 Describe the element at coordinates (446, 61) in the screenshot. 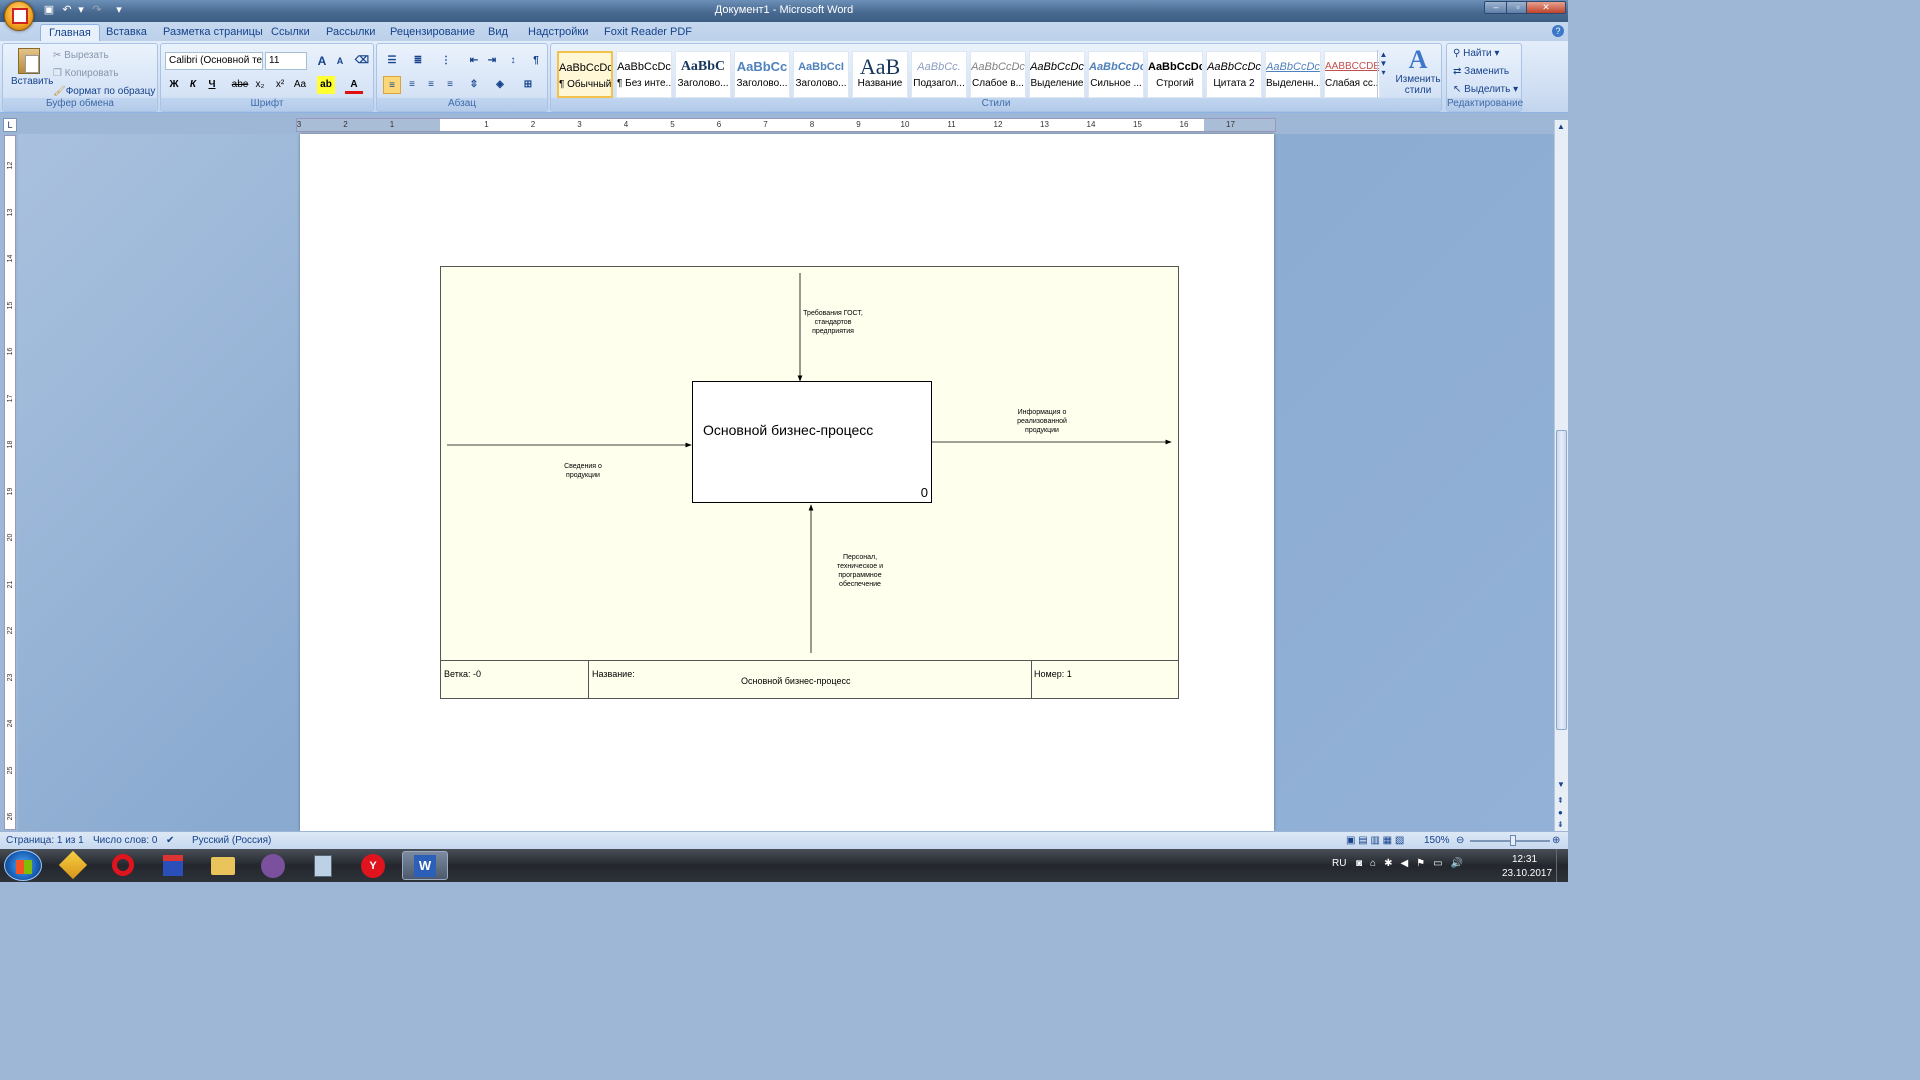

I see `multilevel-list-icon: ⋮` at that location.